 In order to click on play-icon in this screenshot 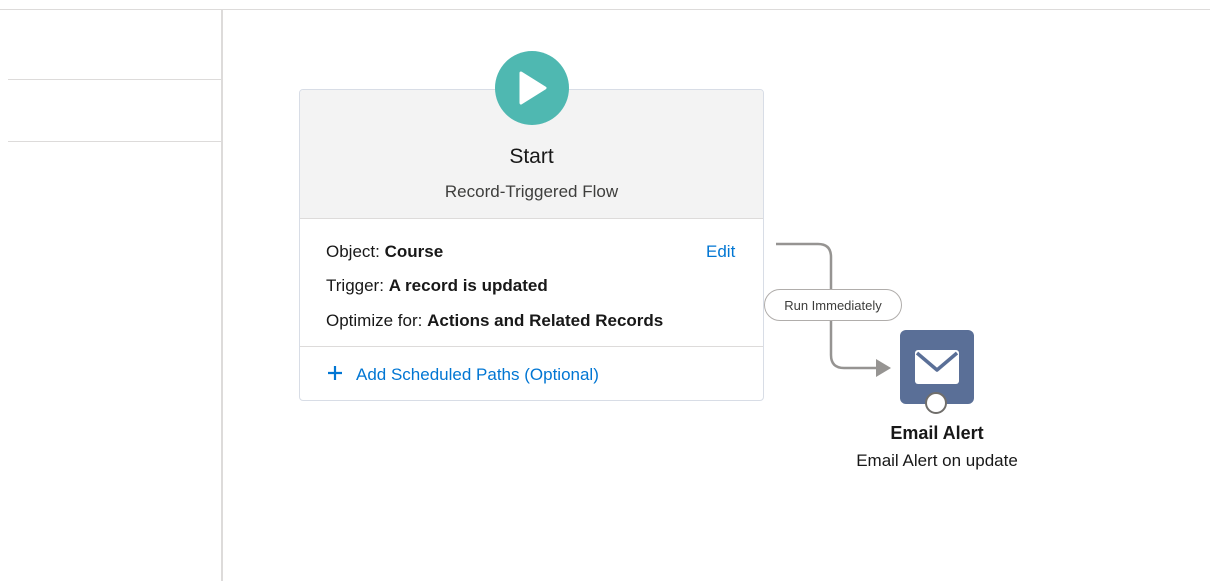, I will do `click(533, 88)`.